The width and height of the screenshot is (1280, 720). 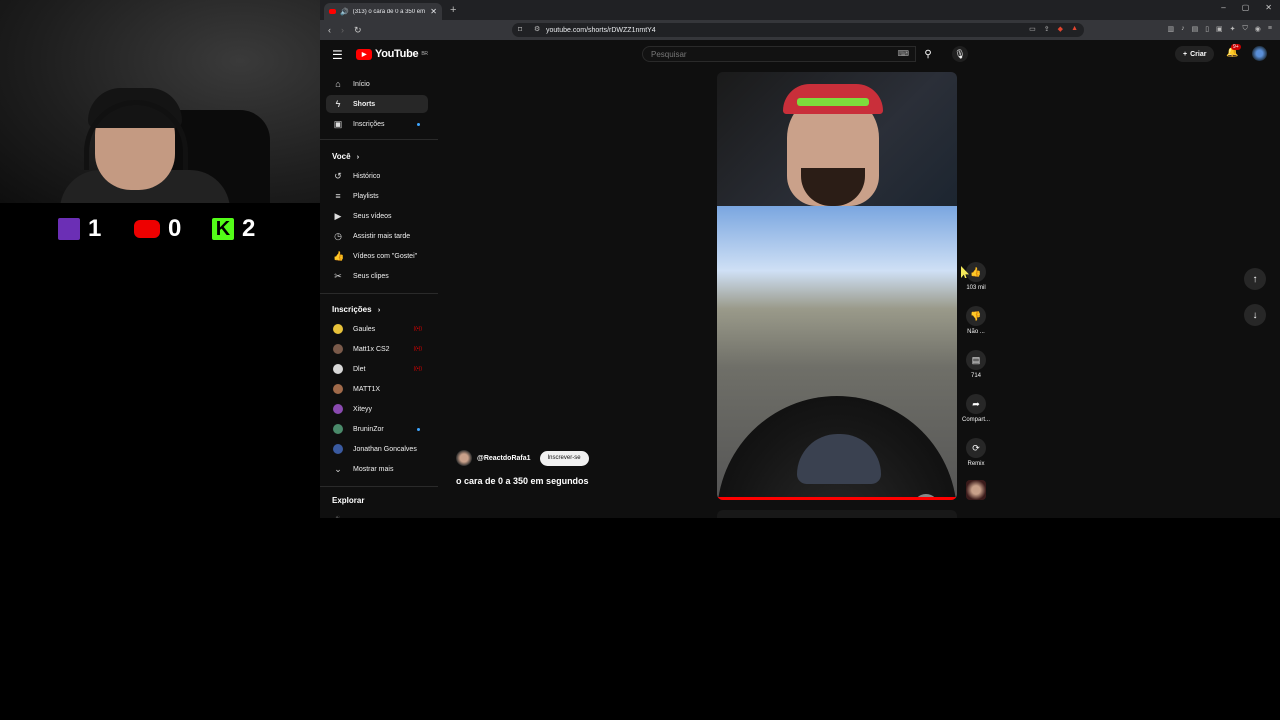 What do you see at coordinates (337, 55) in the screenshot?
I see `hamburger-menu-icon: ☰` at bounding box center [337, 55].